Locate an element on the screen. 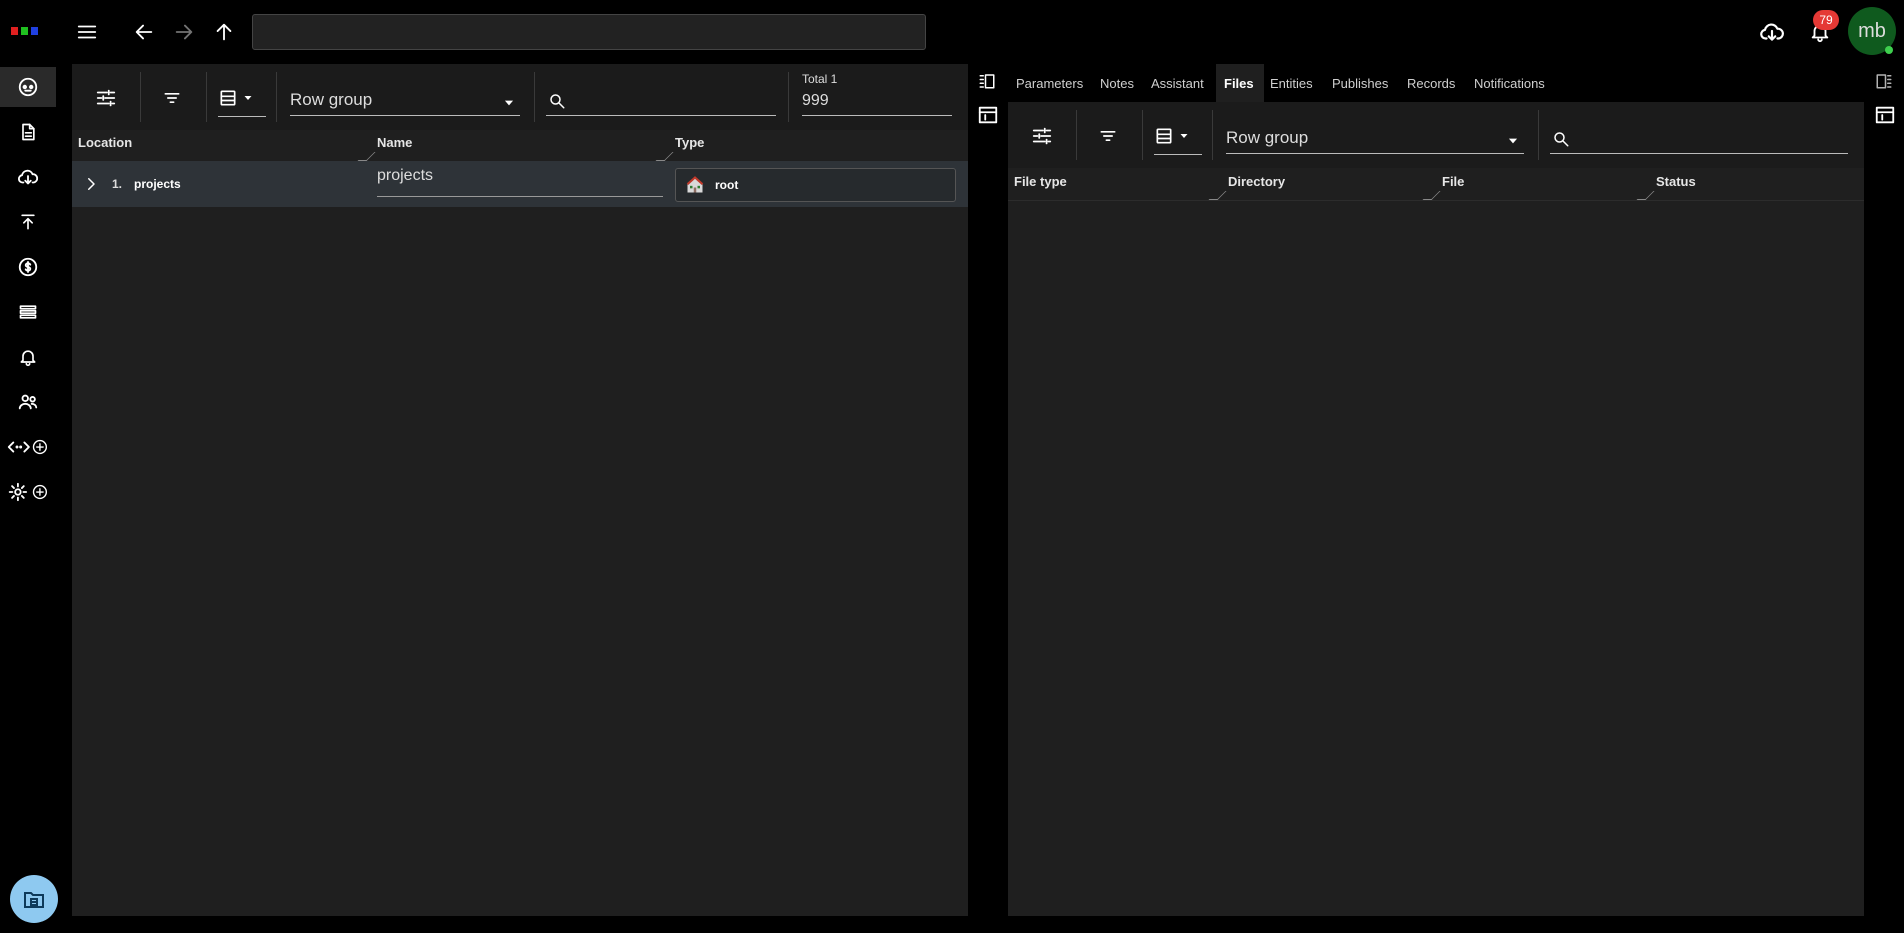 This screenshot has height=933, width=1904. arrow-right-icon is located at coordinates (184, 32).